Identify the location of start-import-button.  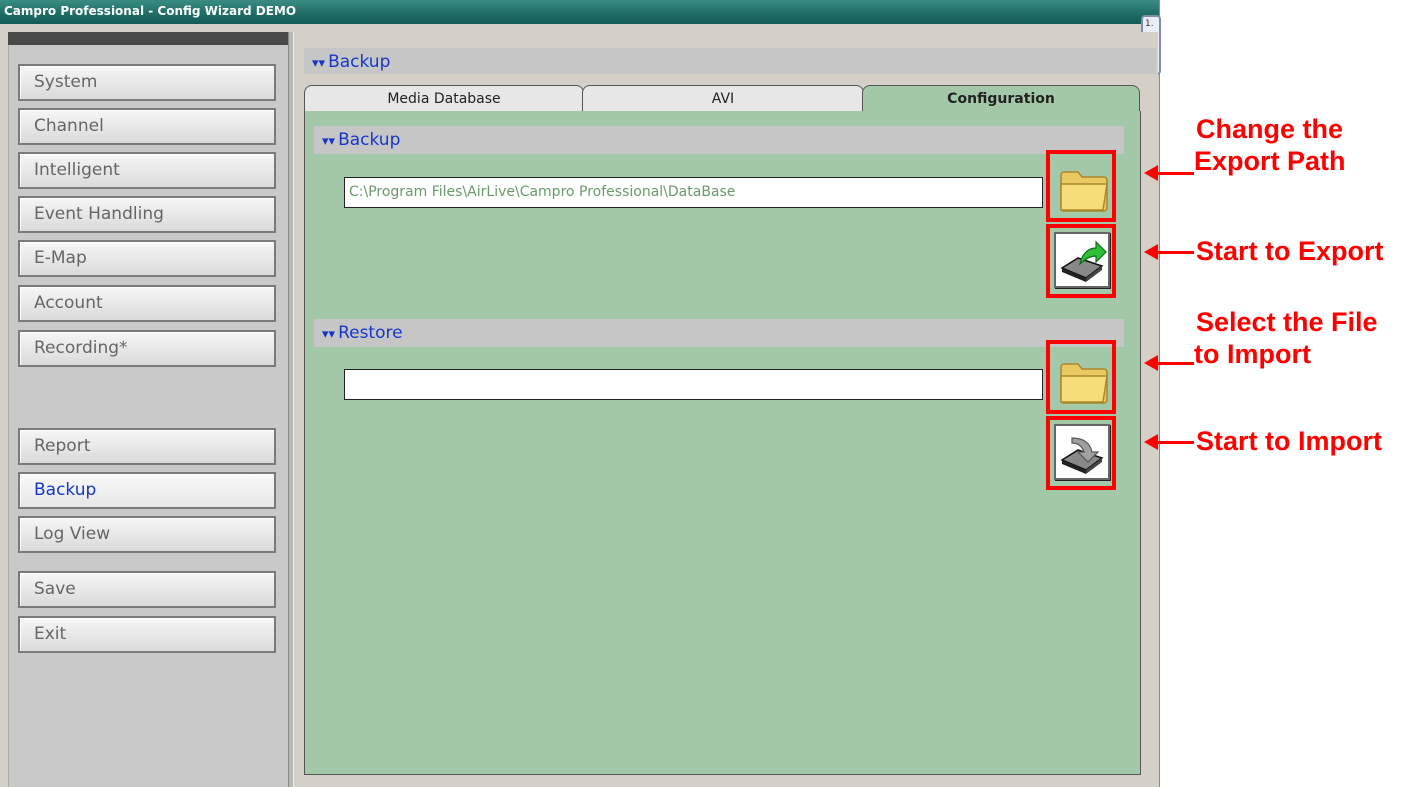
(1081, 453).